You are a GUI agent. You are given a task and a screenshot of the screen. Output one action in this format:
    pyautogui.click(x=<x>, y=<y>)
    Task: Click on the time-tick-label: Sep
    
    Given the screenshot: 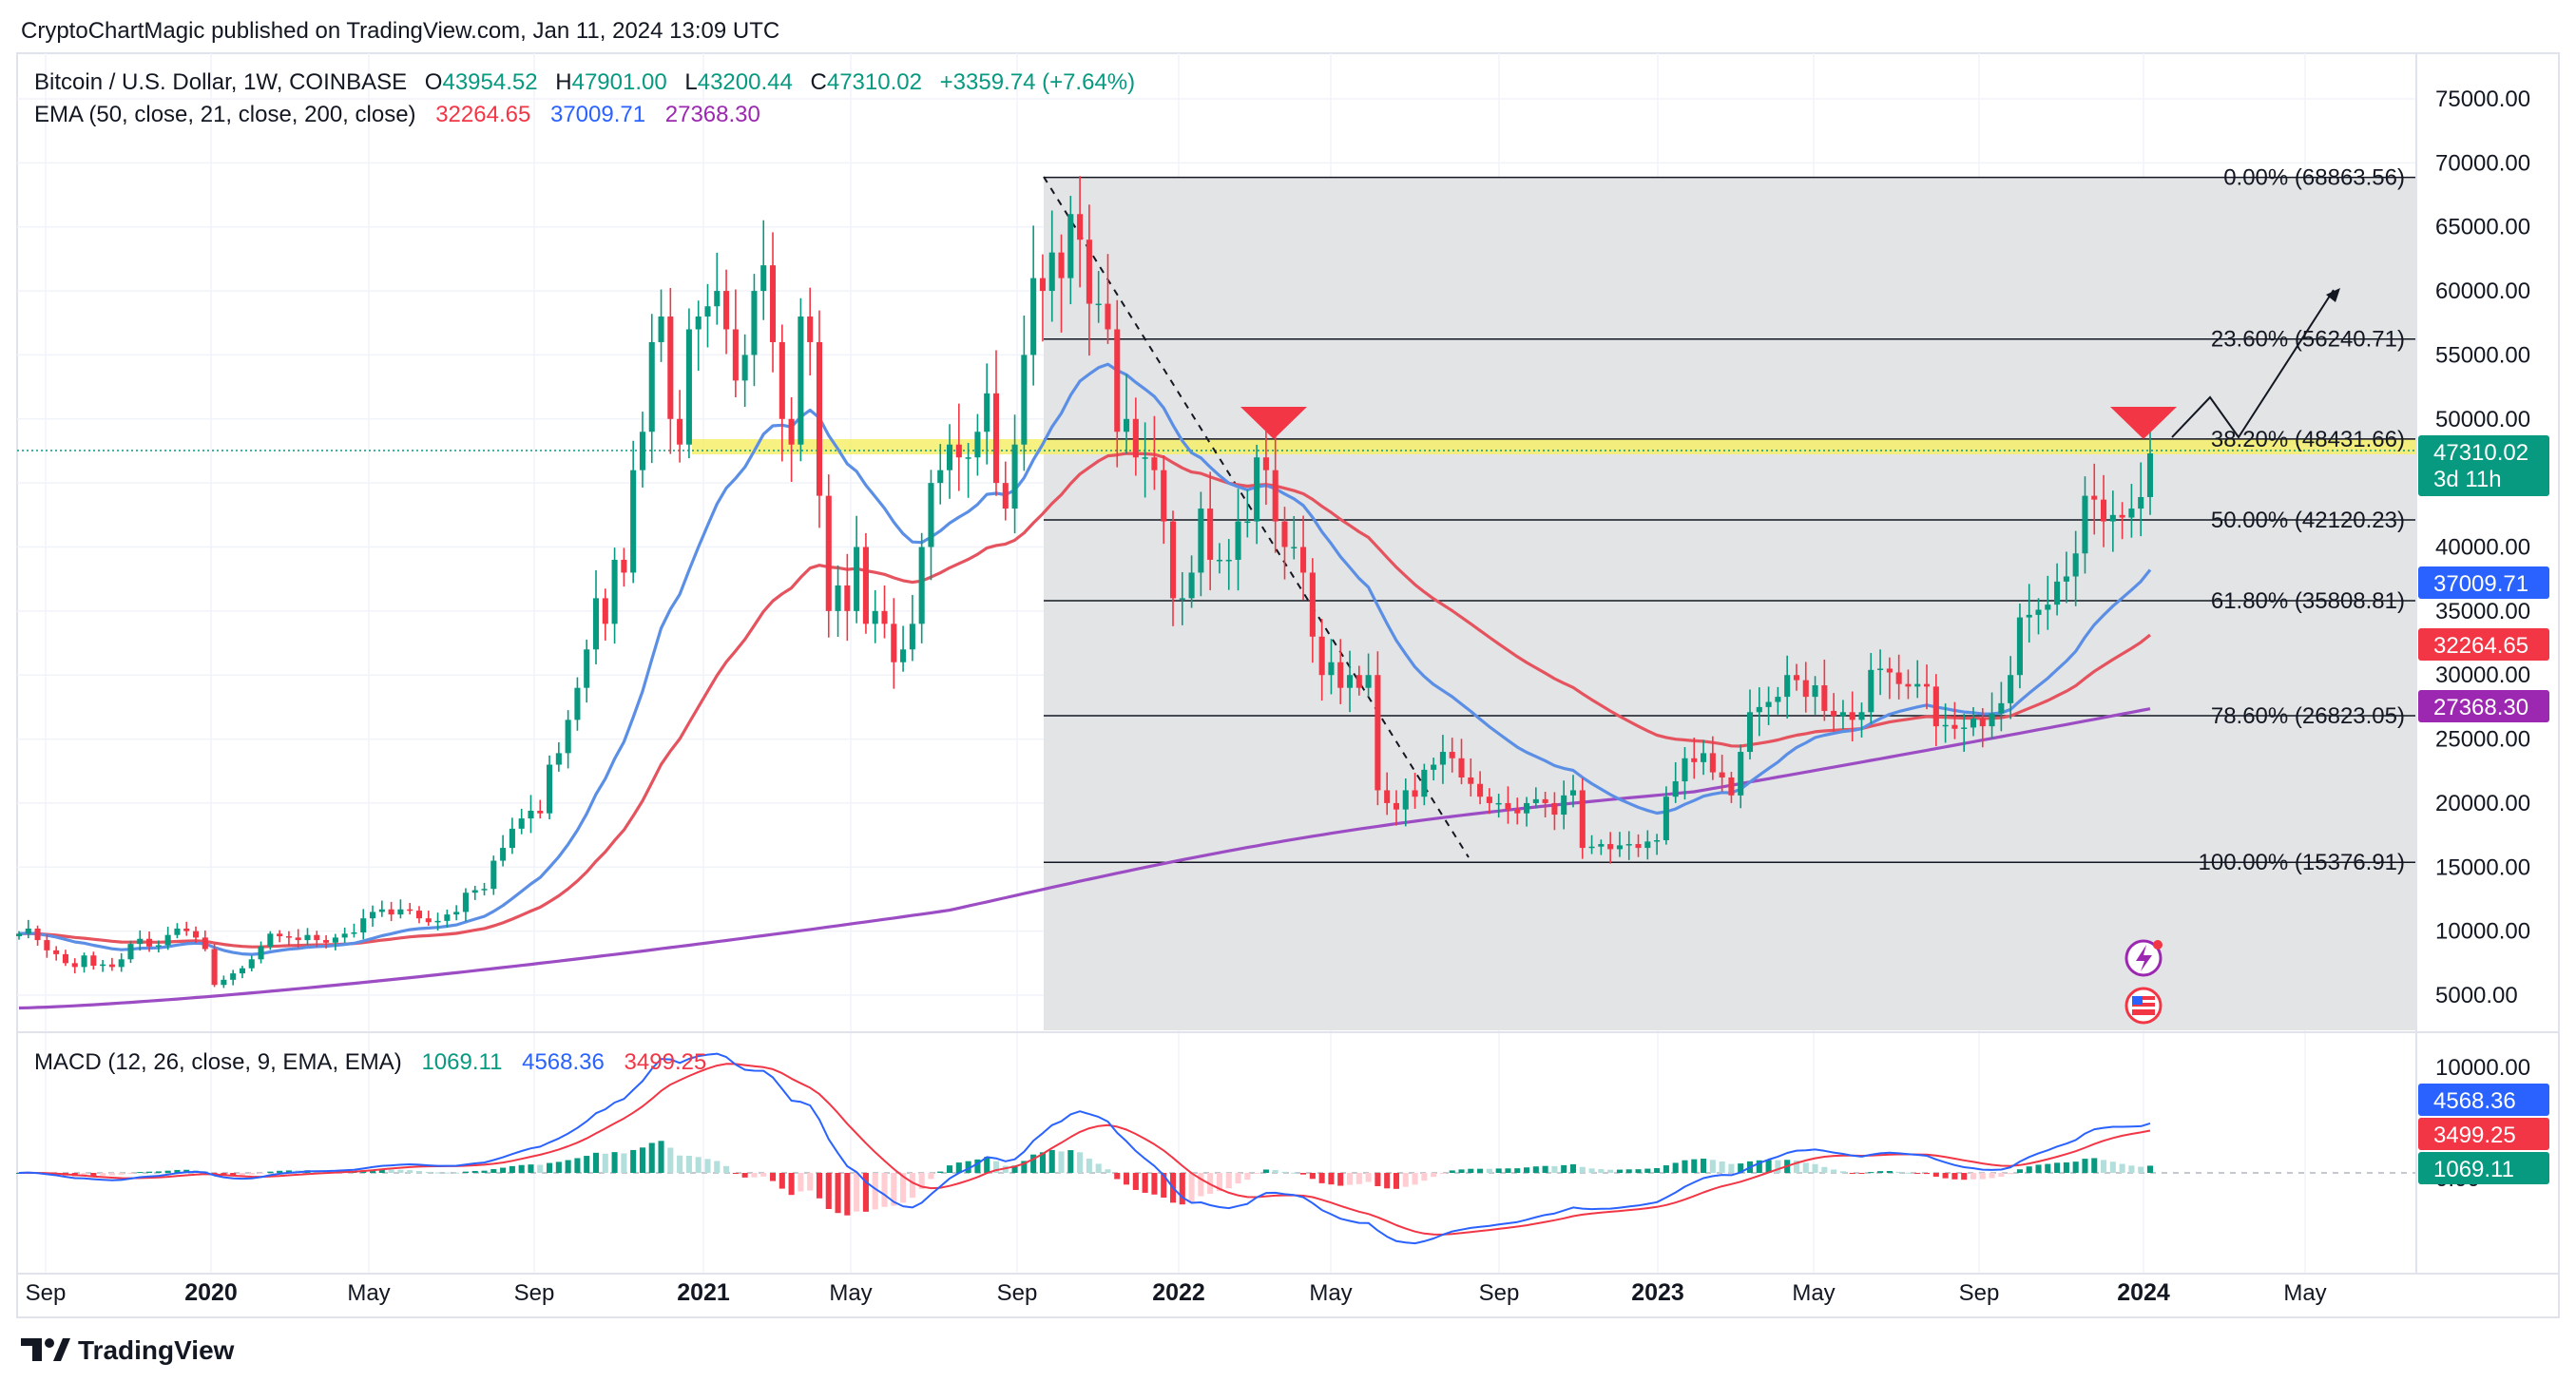 What is the action you would take?
    pyautogui.click(x=1018, y=1293)
    